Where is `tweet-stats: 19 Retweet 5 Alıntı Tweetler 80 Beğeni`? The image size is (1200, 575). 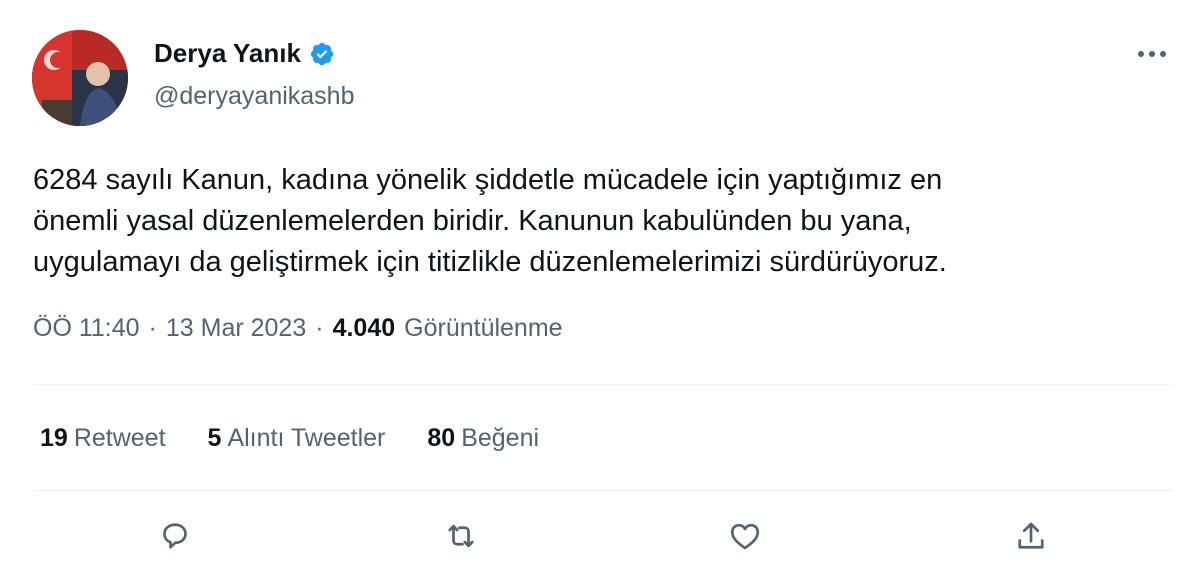 tweet-stats: 19 Retweet 5 Alıntı Tweetler 80 Beğeni is located at coordinates (289, 438).